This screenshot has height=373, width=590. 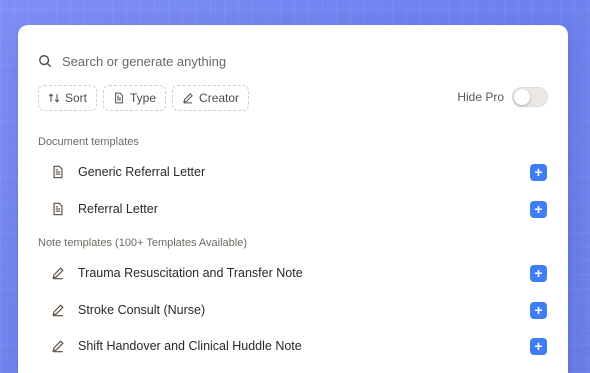 What do you see at coordinates (118, 209) in the screenshot?
I see `template-row-label: Referral Letter` at bounding box center [118, 209].